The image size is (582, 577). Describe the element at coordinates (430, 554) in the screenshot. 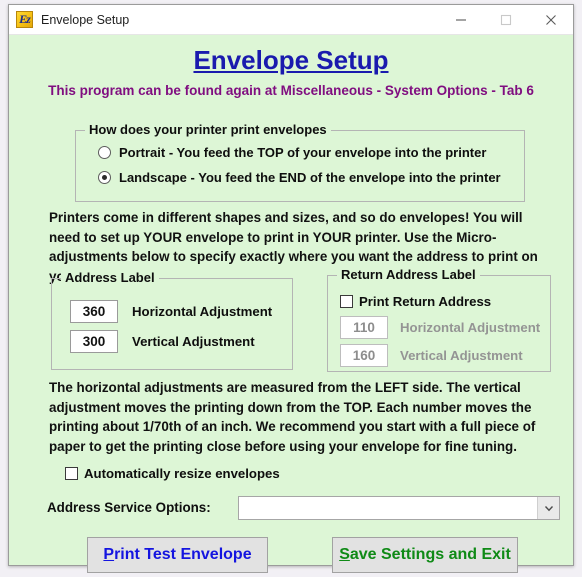

I see `save-exit-rest: ave Settings and Exit` at that location.